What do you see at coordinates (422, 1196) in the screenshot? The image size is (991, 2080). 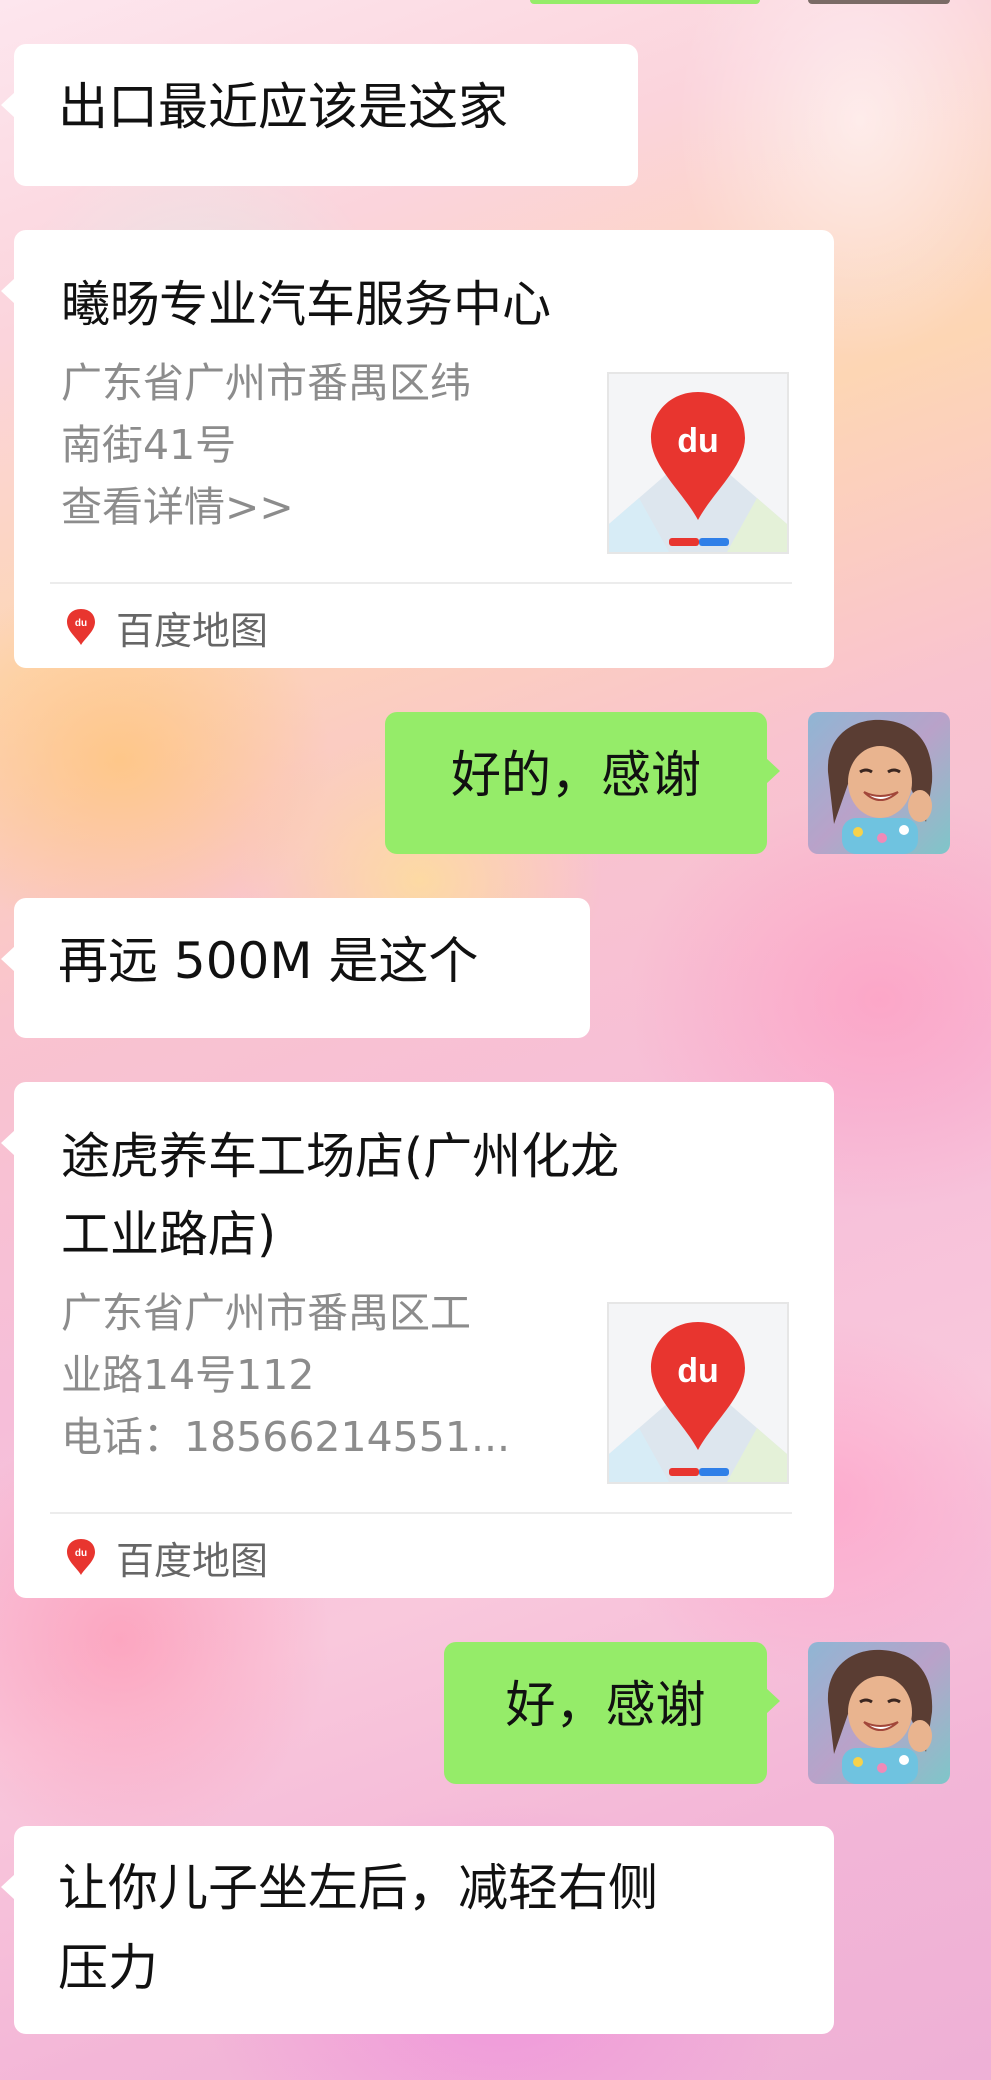 I see `location-title: 途虎养车工场店(广州化龙 工业路店)` at bounding box center [422, 1196].